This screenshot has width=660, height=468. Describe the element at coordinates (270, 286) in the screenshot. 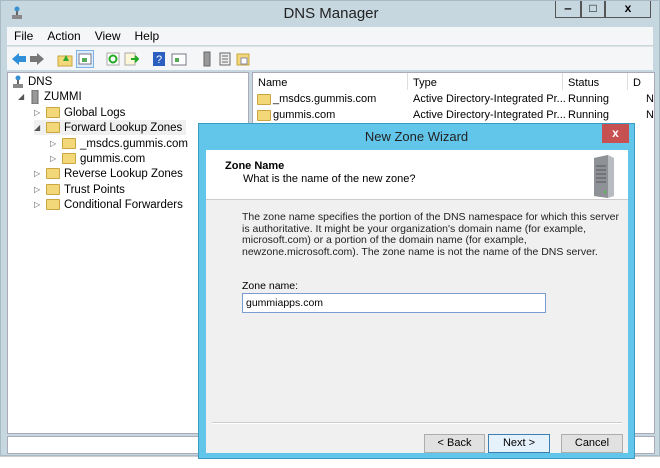

I see `zone-name-label: Zone name:` at that location.